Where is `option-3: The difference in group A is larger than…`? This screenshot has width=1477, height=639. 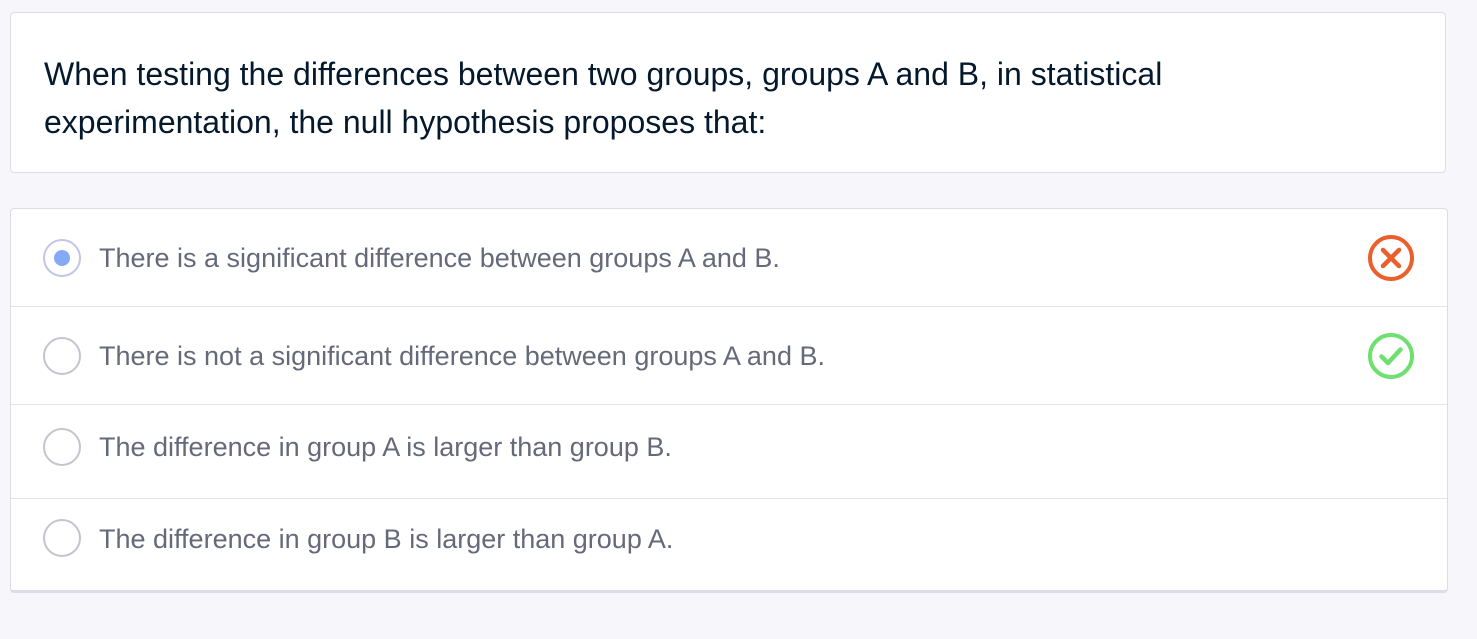
option-3: The difference in group A is larger than… is located at coordinates (729, 452).